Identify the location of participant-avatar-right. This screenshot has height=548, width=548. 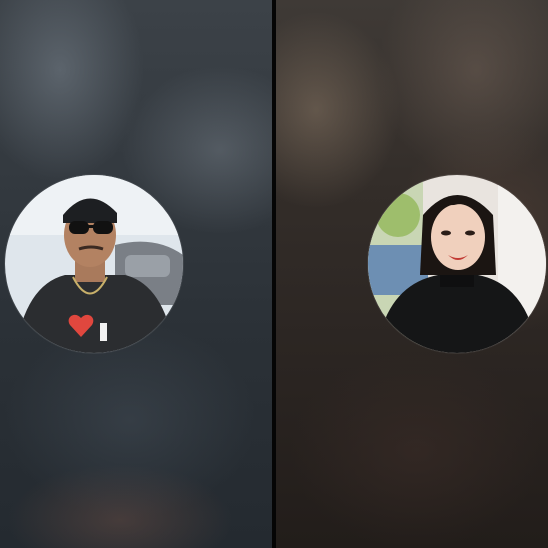
(457, 264).